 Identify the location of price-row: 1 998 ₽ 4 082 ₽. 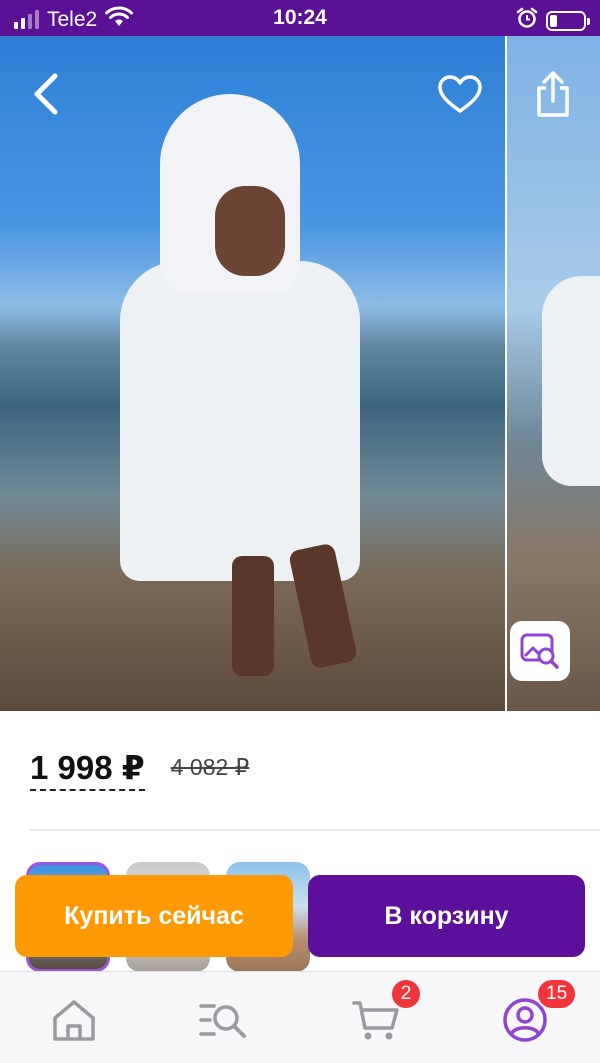
(139, 769).